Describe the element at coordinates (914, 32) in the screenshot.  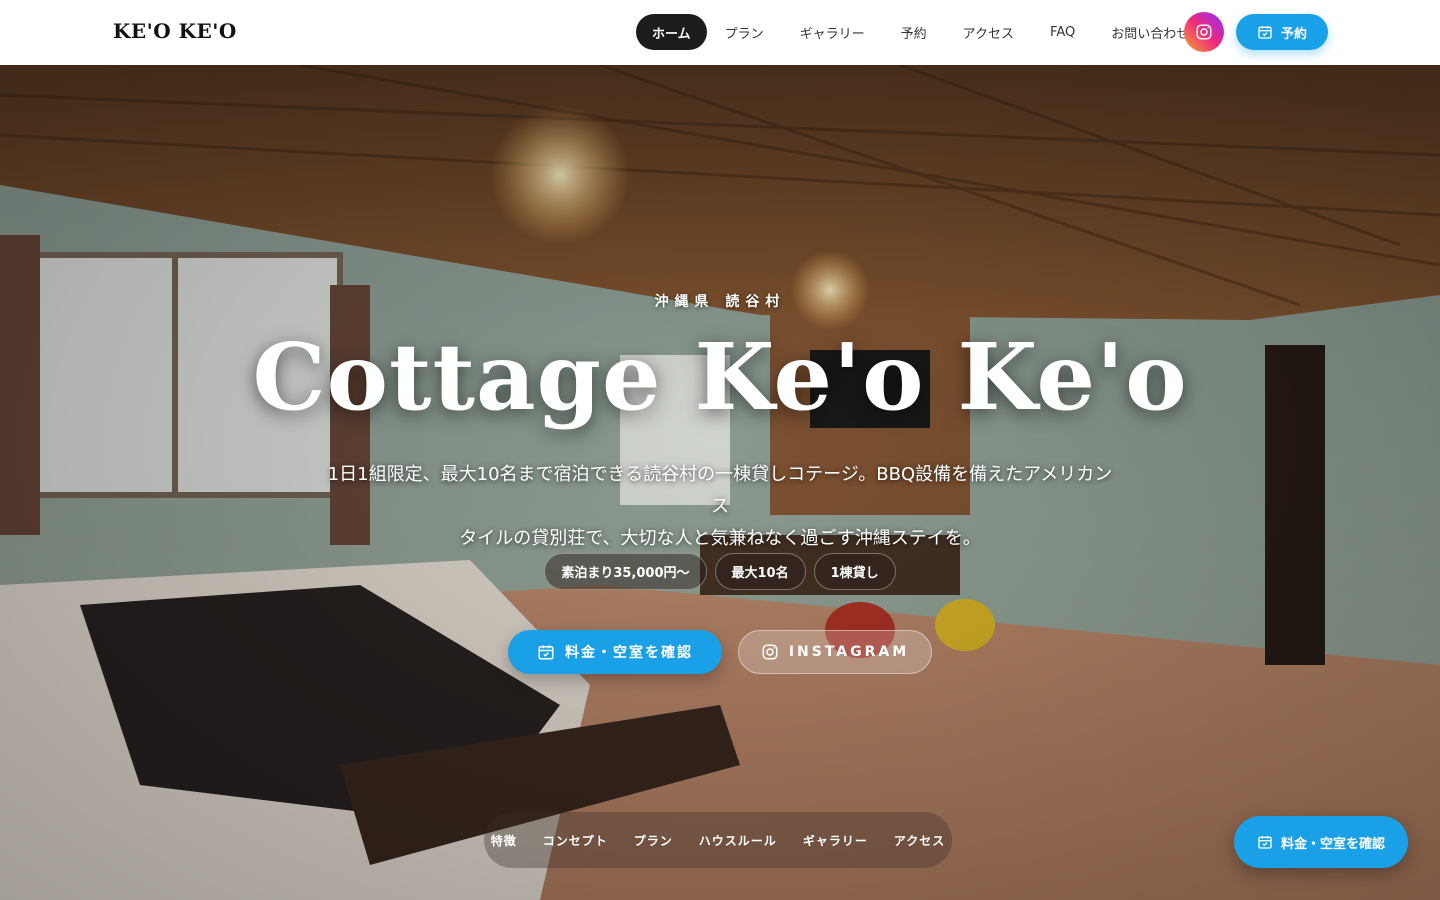
I see `nav-item-reserve: 予約` at that location.